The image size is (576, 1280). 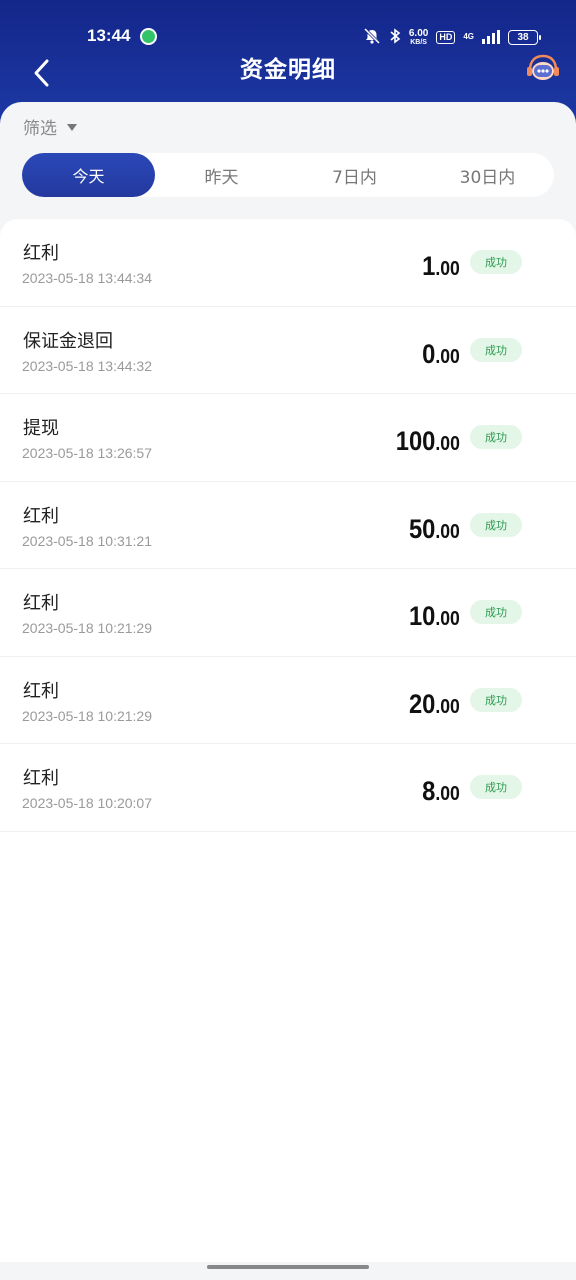 What do you see at coordinates (288, 350) in the screenshot?
I see `list-item: 保证金退回 2023-05-18 13:44:32 0.00 成功` at bounding box center [288, 350].